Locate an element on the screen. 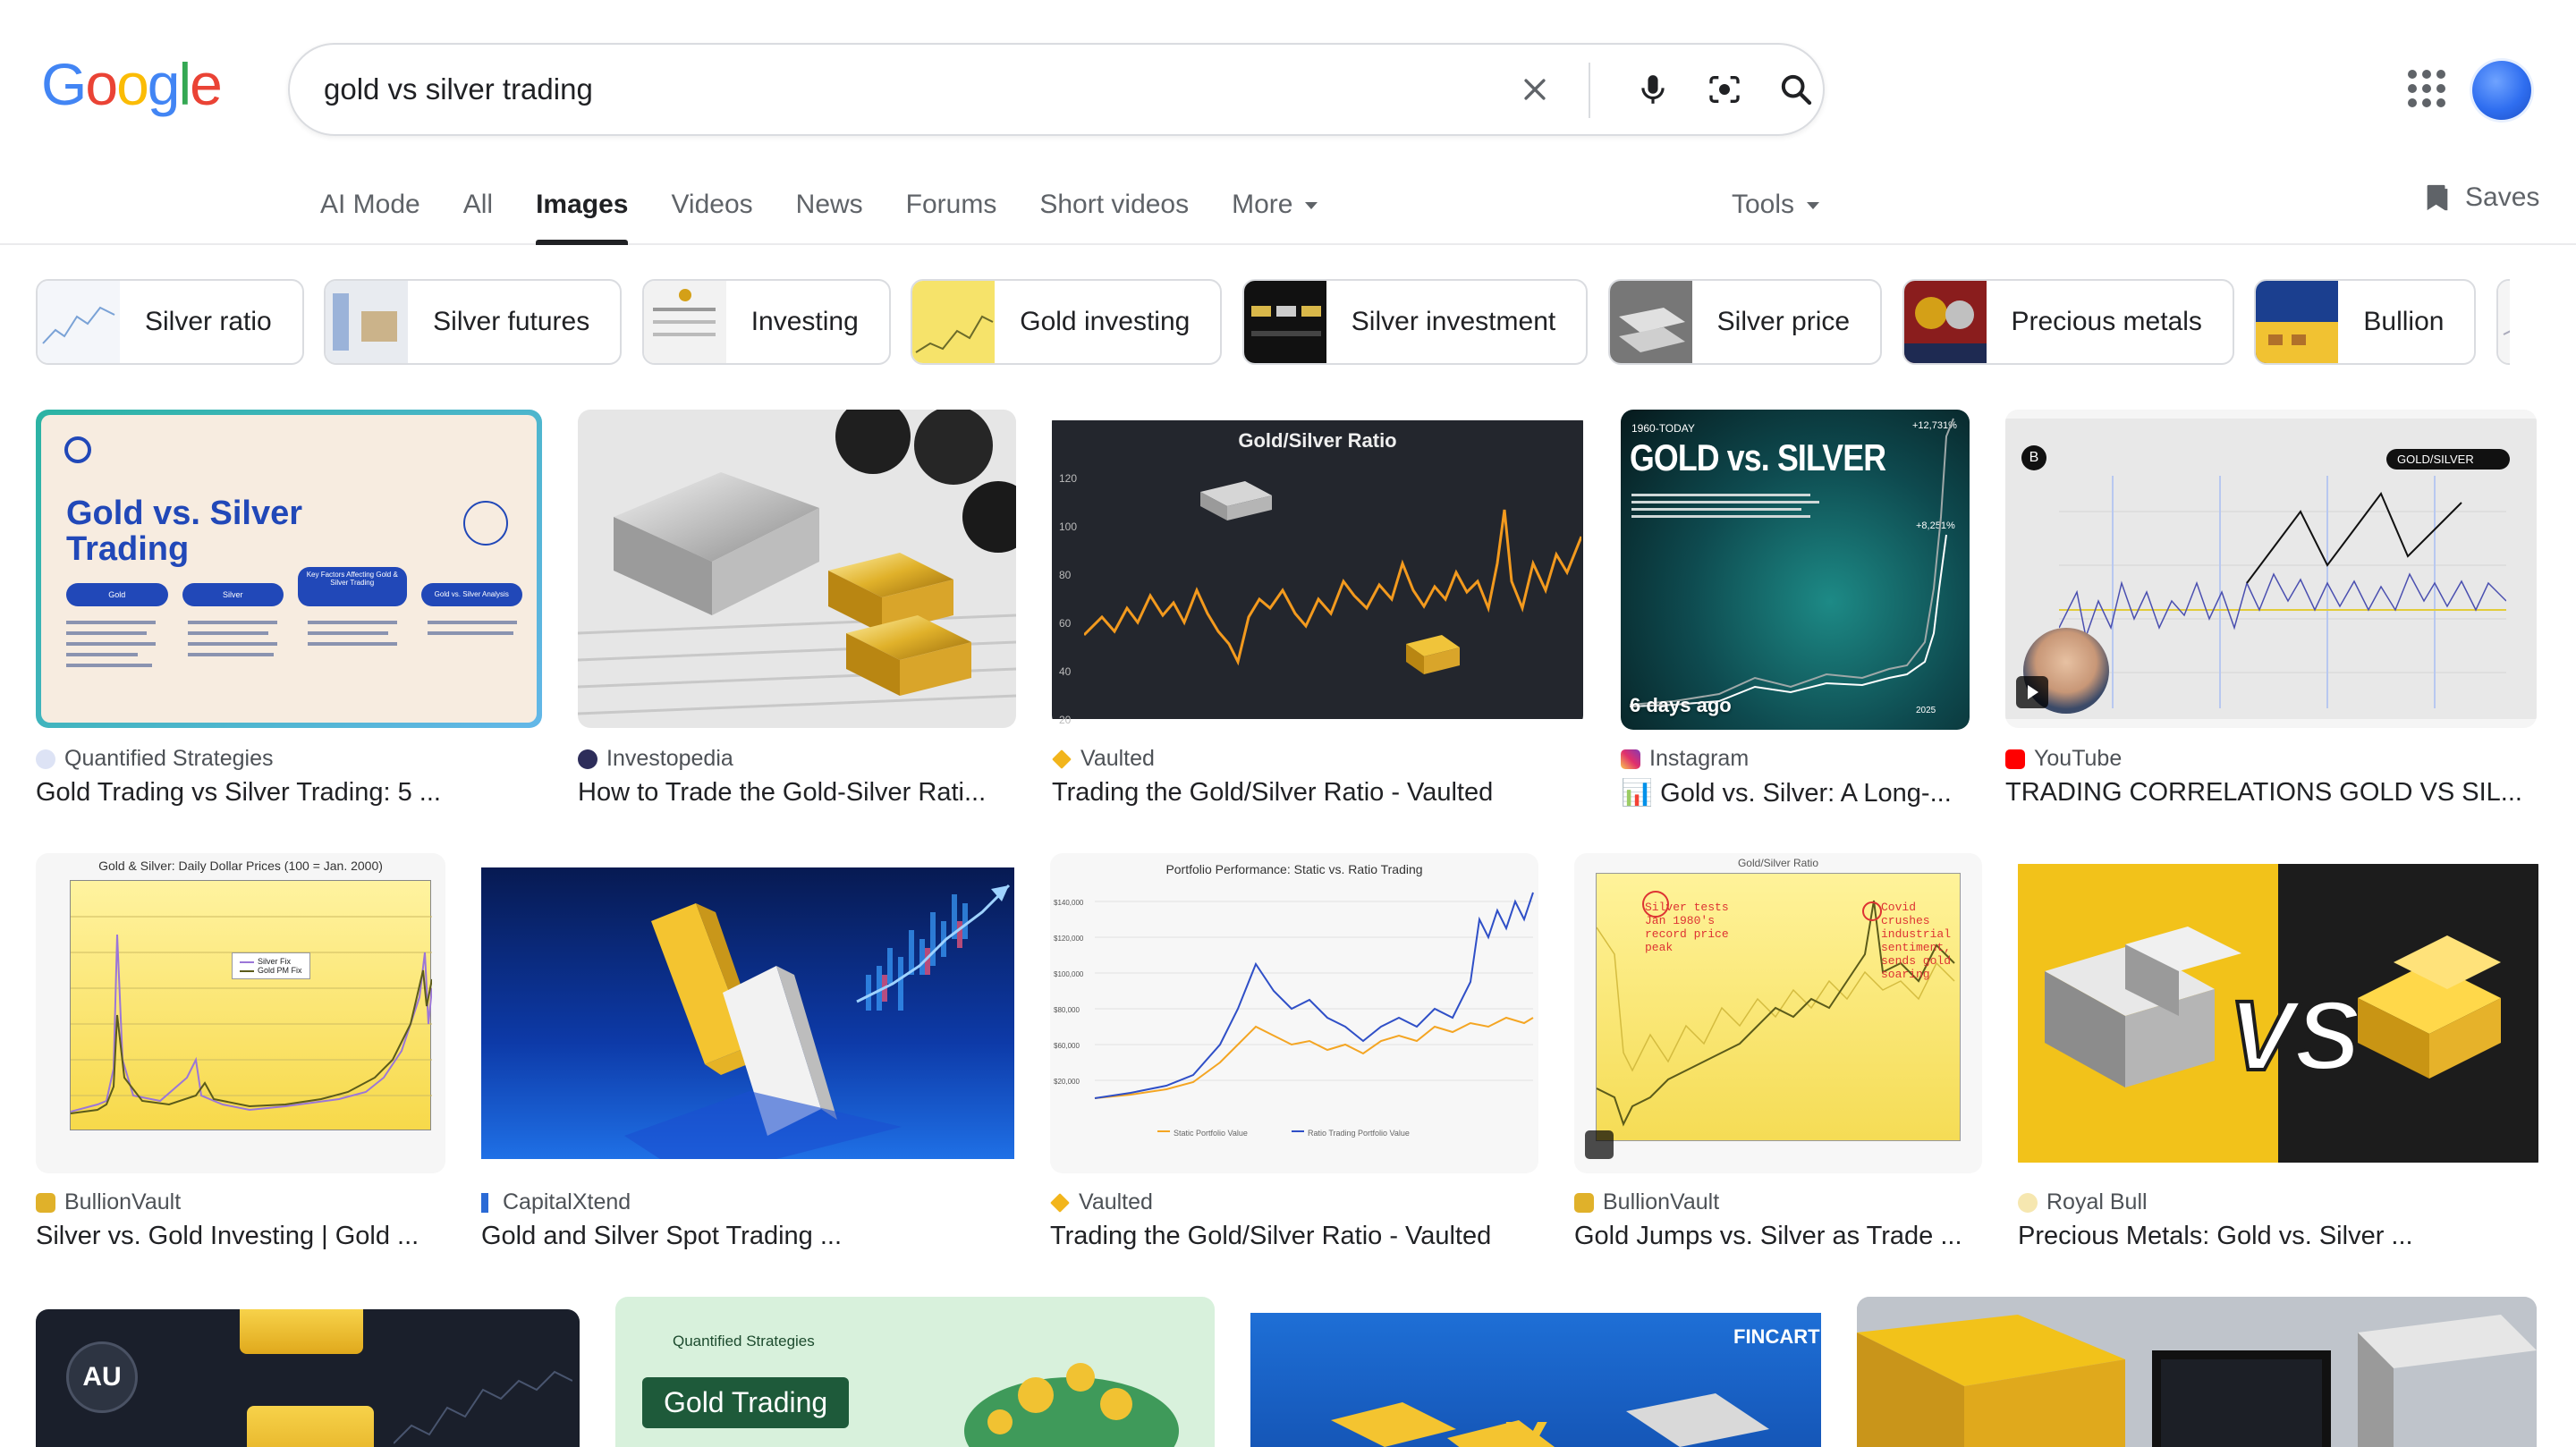 Image resolution: width=2576 pixels, height=1447 pixels. chip-silver-ratio: Silver ratio is located at coordinates (170, 322).